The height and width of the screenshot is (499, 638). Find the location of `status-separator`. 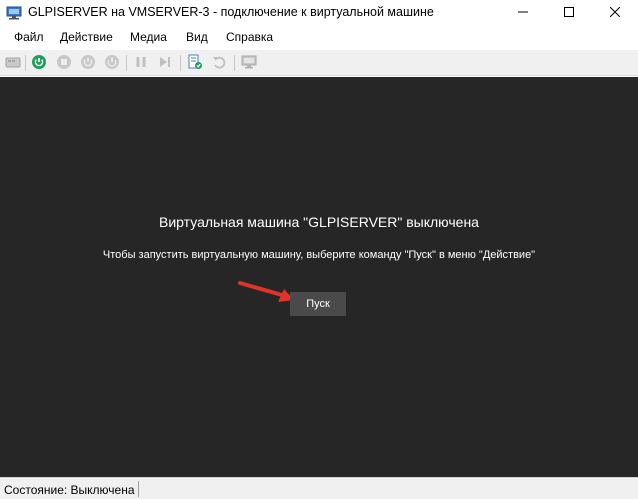

status-separator is located at coordinates (138, 489).